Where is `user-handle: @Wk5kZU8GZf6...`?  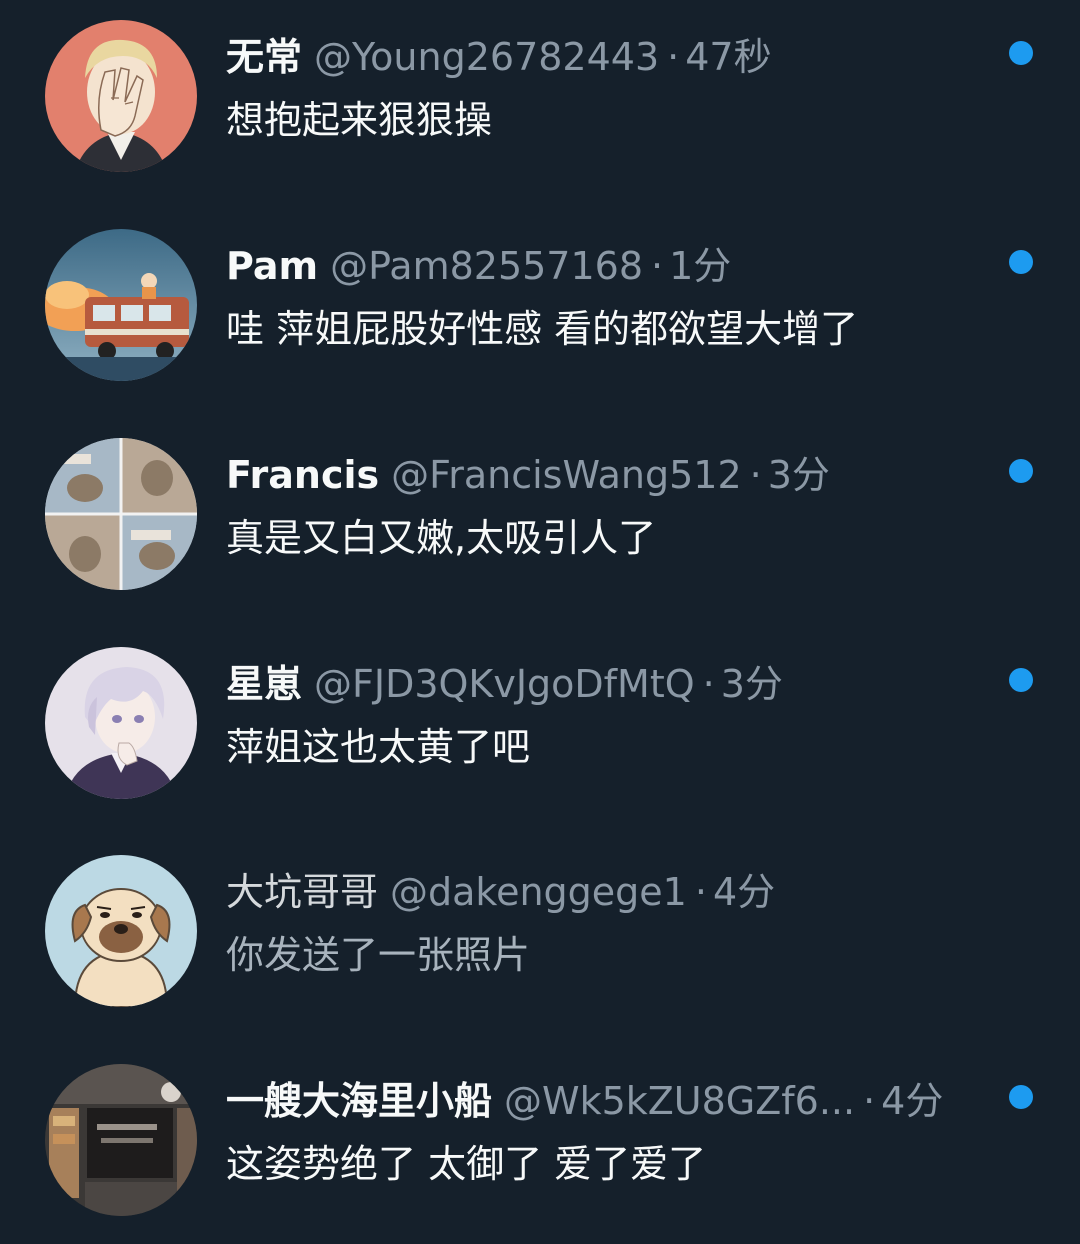
user-handle: @Wk5kZU8GZf6... is located at coordinates (680, 1101).